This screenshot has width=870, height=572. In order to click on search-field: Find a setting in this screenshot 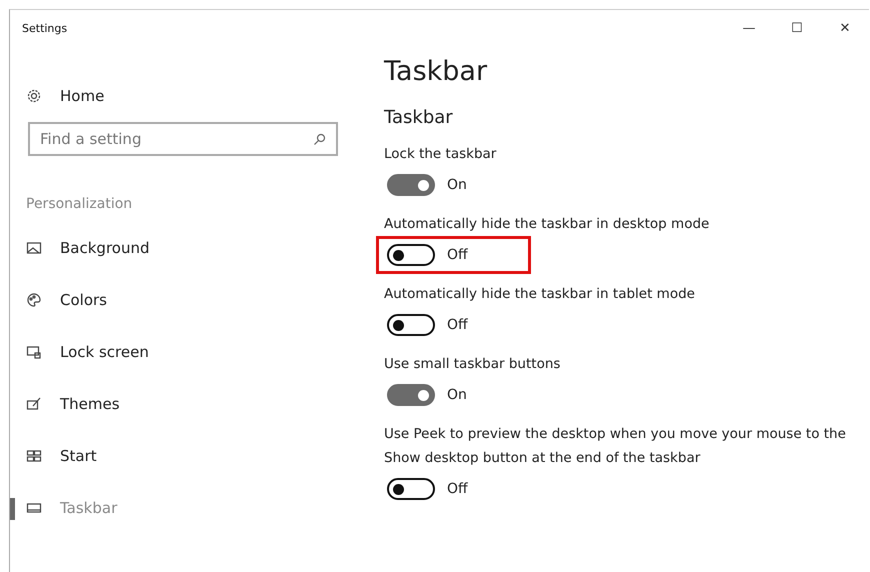, I will do `click(183, 139)`.